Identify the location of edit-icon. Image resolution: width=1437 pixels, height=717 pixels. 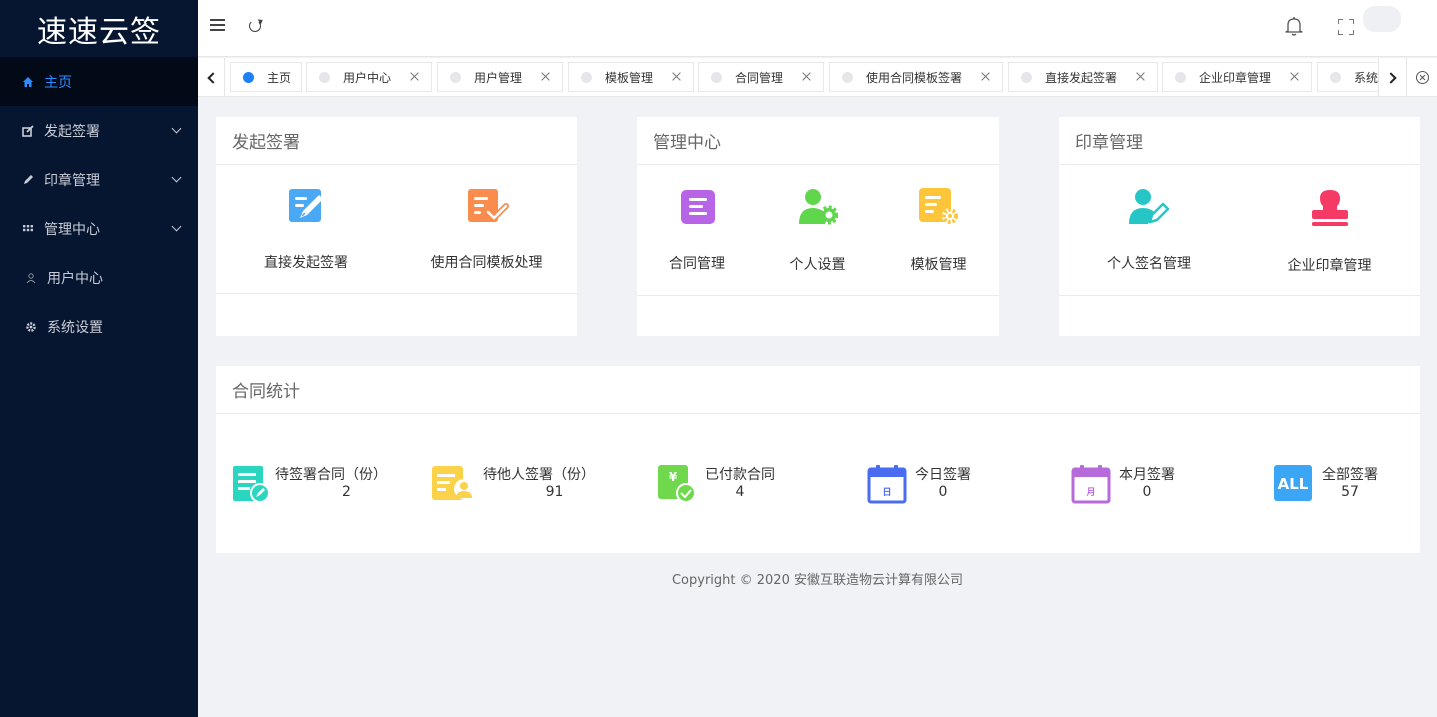
(28, 130).